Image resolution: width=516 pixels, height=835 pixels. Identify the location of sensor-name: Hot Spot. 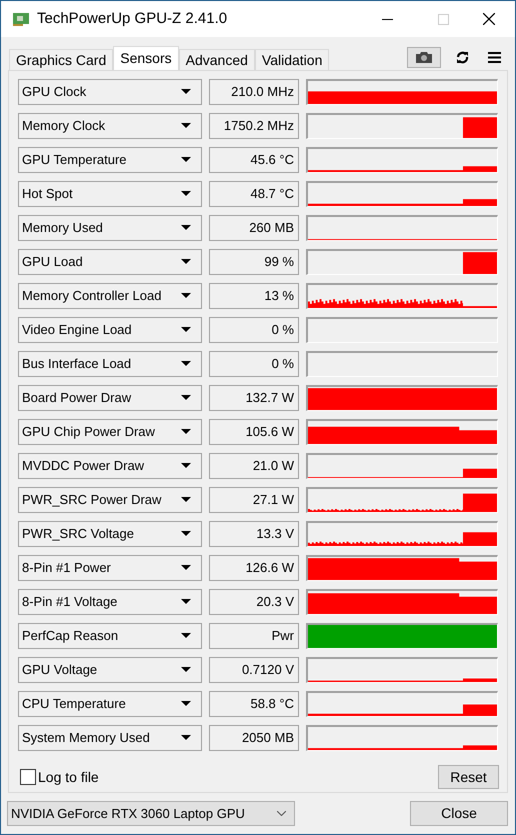
(47, 194).